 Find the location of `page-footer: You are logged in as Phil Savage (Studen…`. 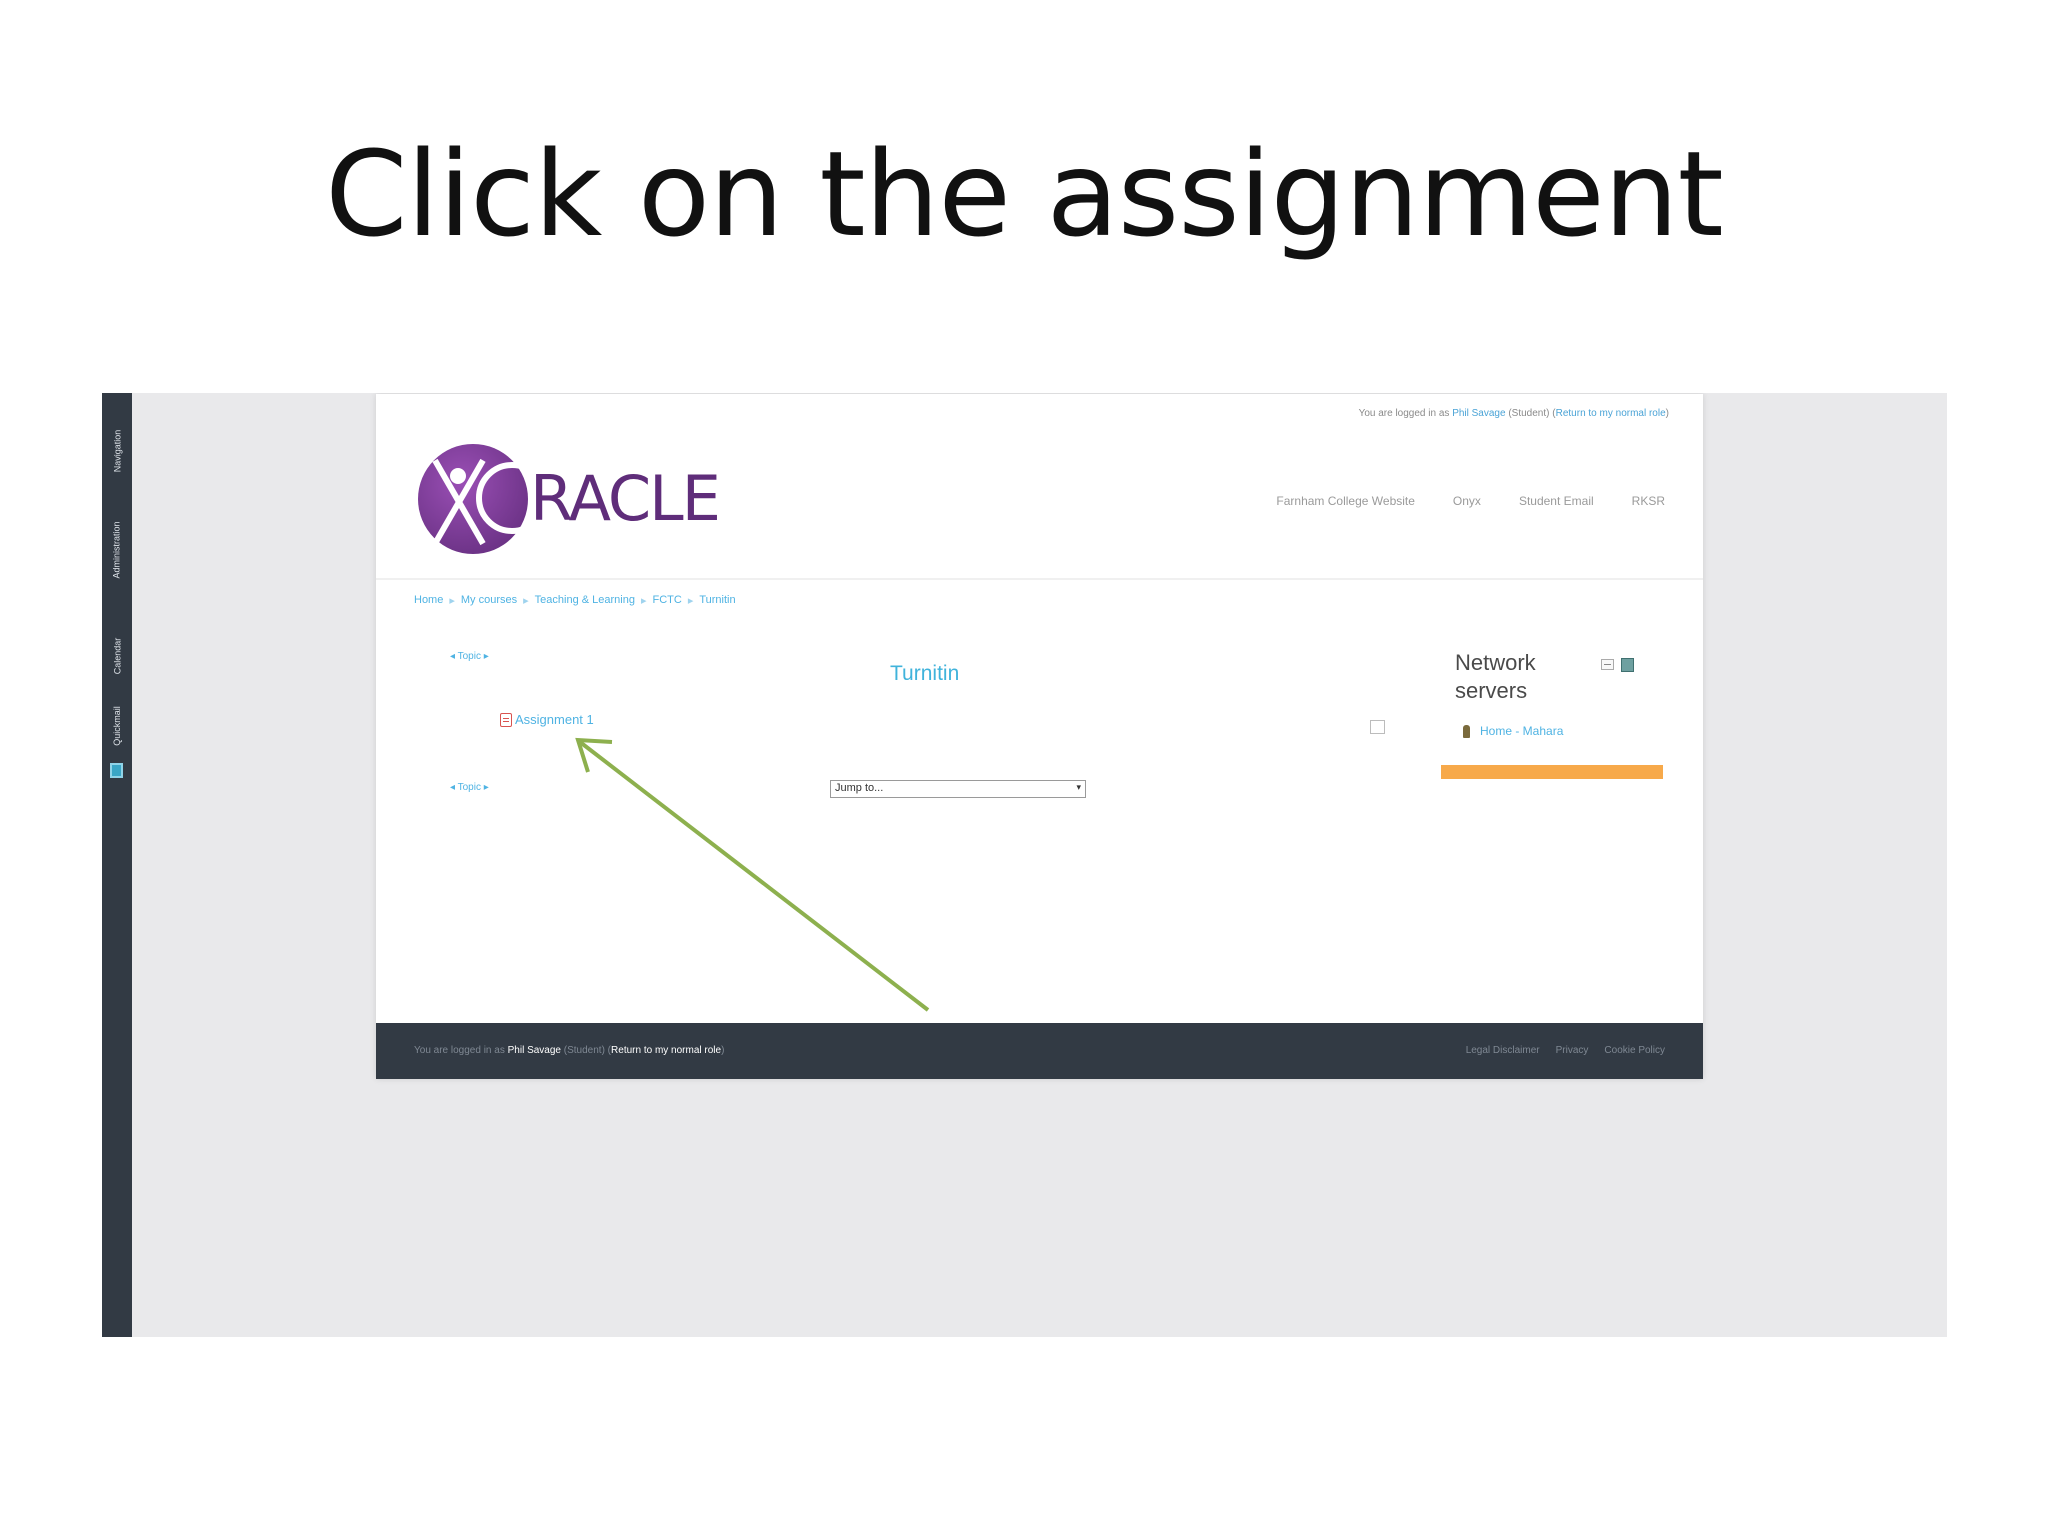

page-footer: You are logged in as Phil Savage (Studen… is located at coordinates (1039, 1051).